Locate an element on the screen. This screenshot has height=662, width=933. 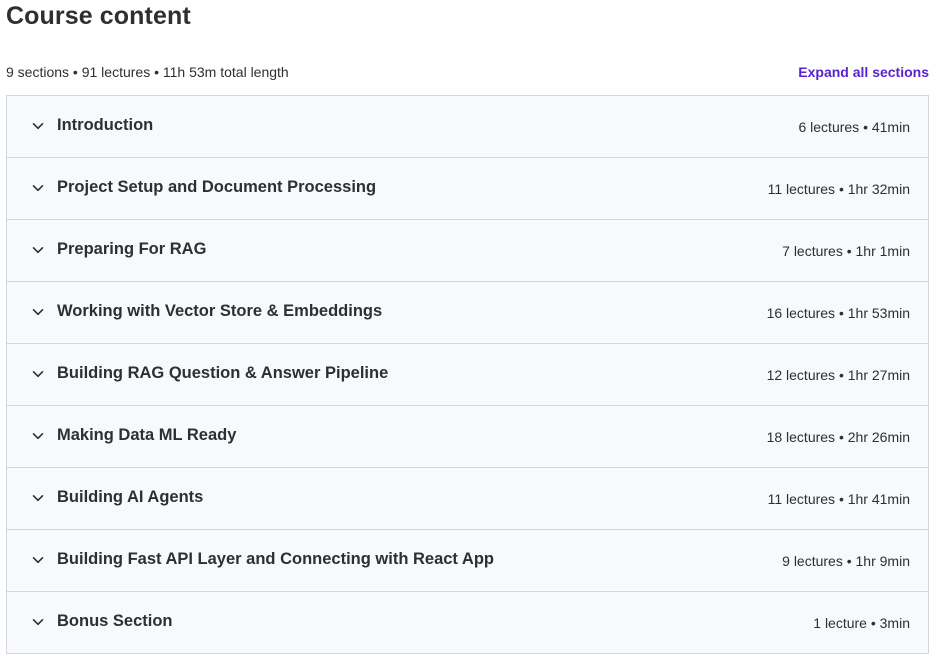
section-title: Making Data ML Ready is located at coordinates (147, 435).